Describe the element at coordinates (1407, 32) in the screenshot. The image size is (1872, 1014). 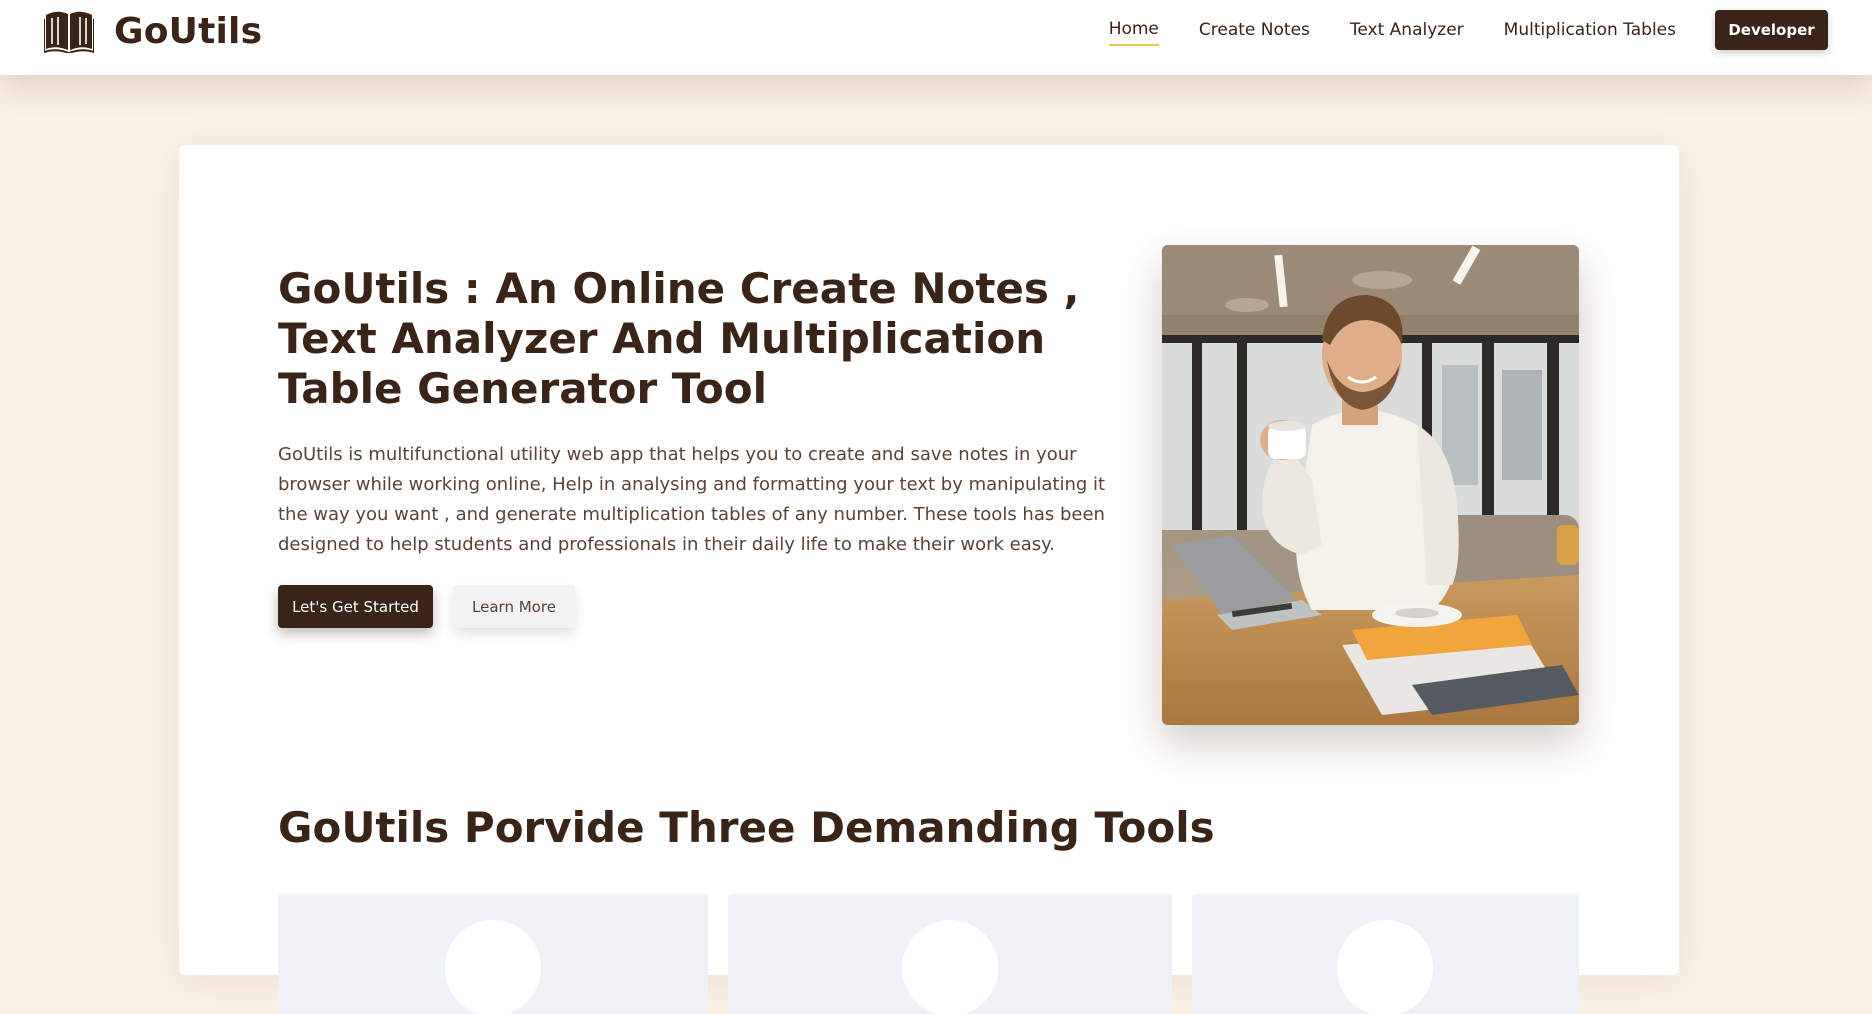
I see `nav-link-text-analyzer: Text Analyzer` at that location.